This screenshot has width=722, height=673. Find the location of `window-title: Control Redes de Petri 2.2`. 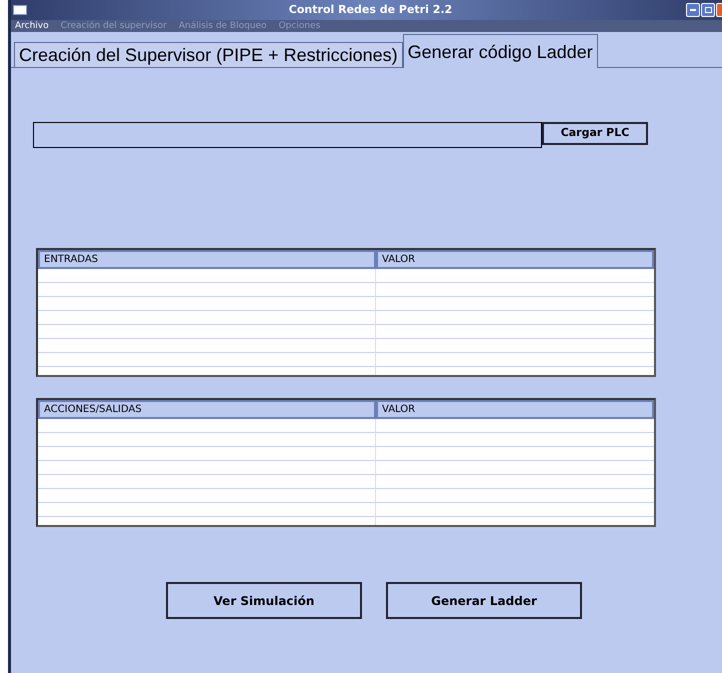

window-title: Control Redes de Petri 2.2 is located at coordinates (370, 10).